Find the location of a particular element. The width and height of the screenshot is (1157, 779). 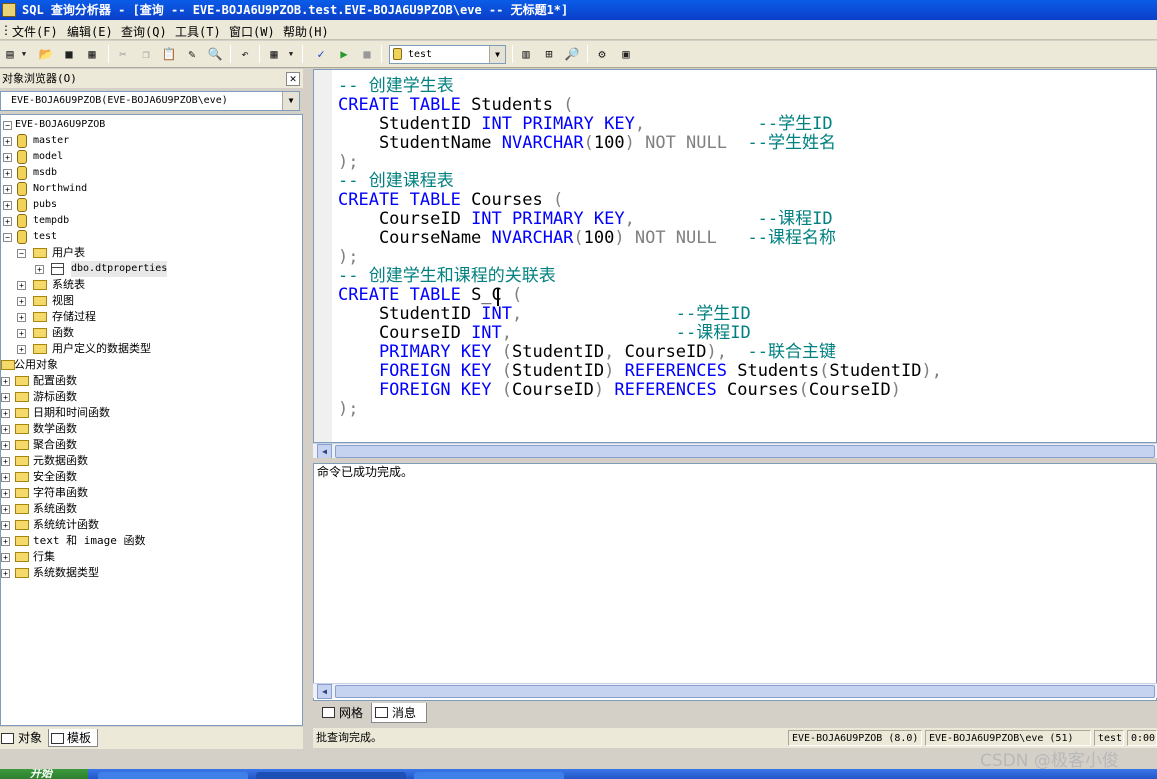

undo-icon: ↶ is located at coordinates (245, 54).